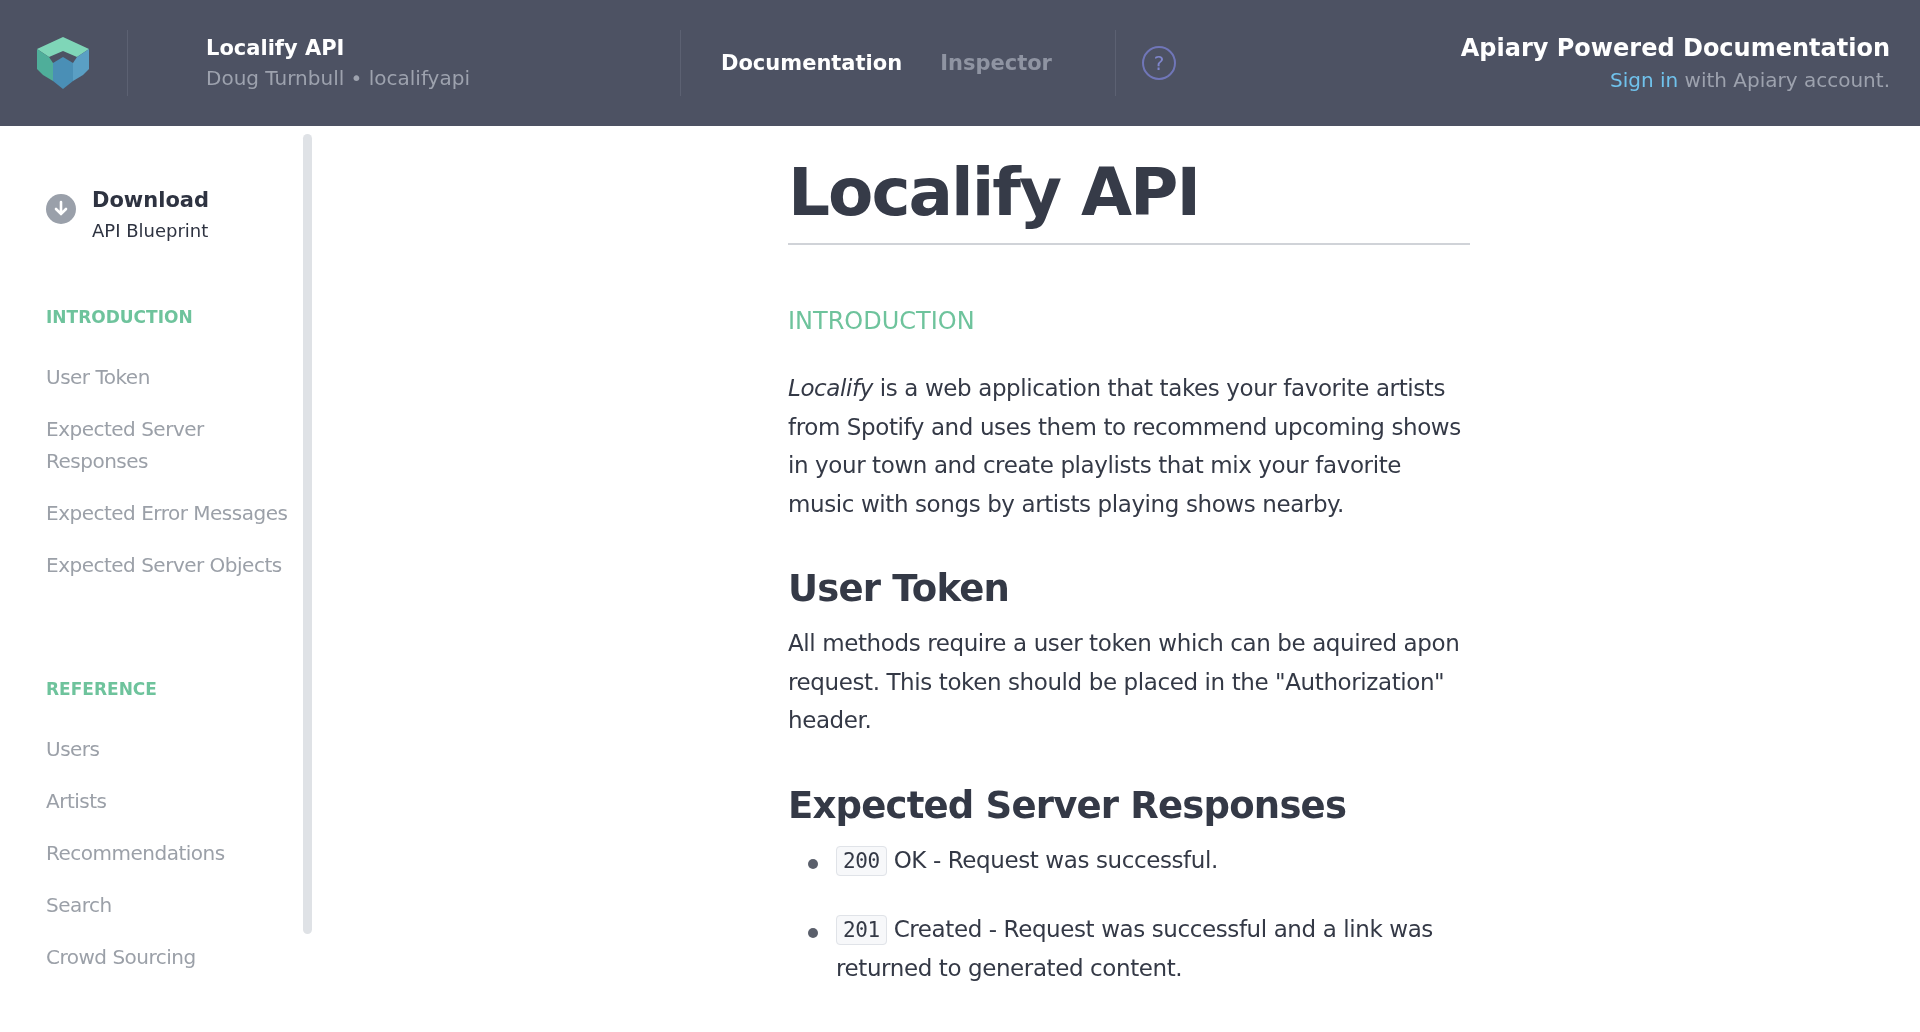 This screenshot has height=1032, width=1920. Describe the element at coordinates (175, 853) in the screenshot. I see `sidebar-item: Recommendations` at that location.